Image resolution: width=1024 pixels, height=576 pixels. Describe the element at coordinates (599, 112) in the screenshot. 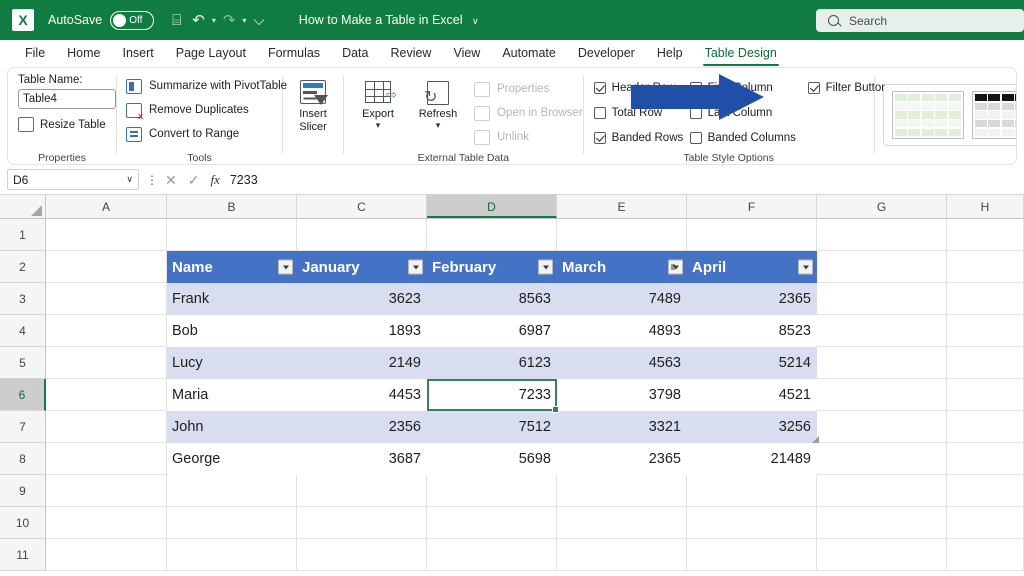

I see `total-row-checkbox-icon` at that location.